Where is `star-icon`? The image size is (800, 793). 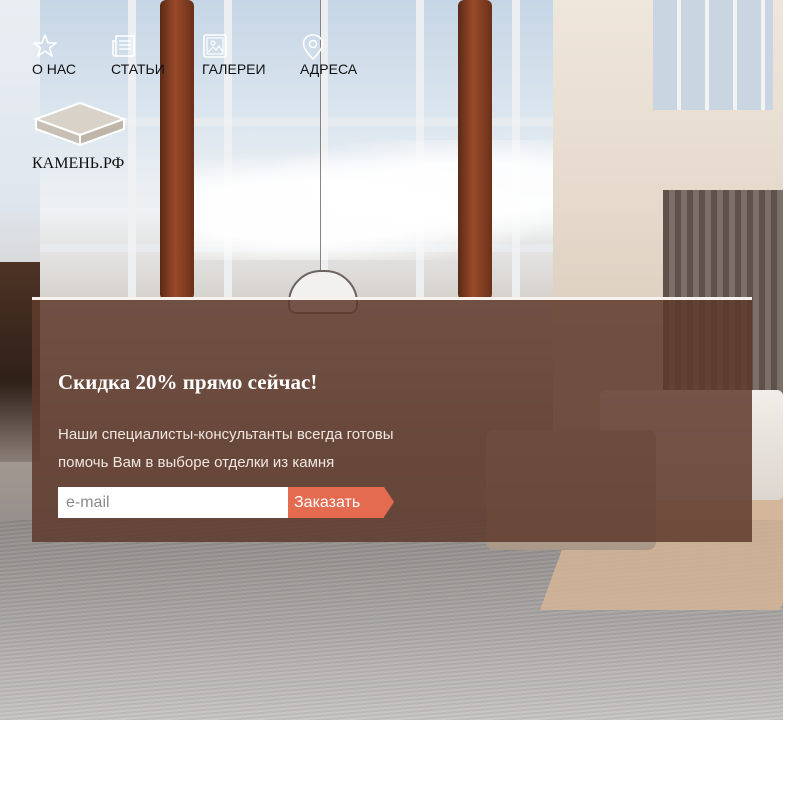
star-icon is located at coordinates (54, 46).